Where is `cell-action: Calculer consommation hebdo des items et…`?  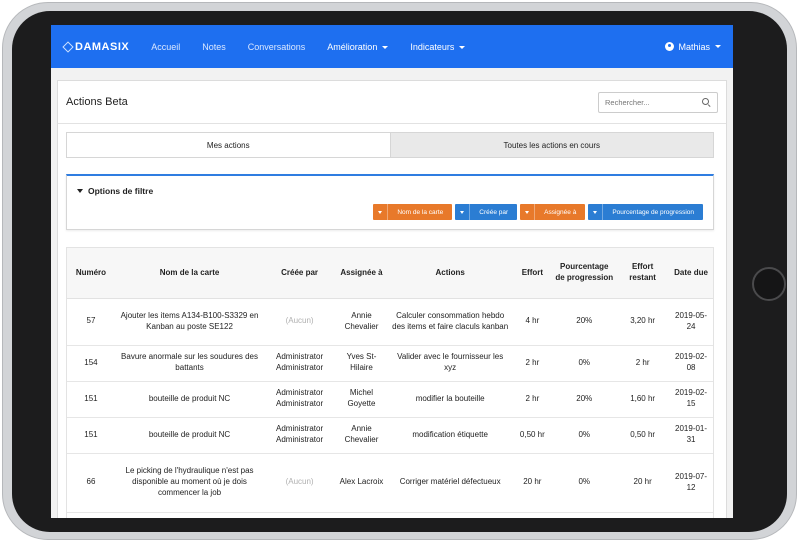 cell-action: Calculer consommation hebdo des items et… is located at coordinates (450, 322).